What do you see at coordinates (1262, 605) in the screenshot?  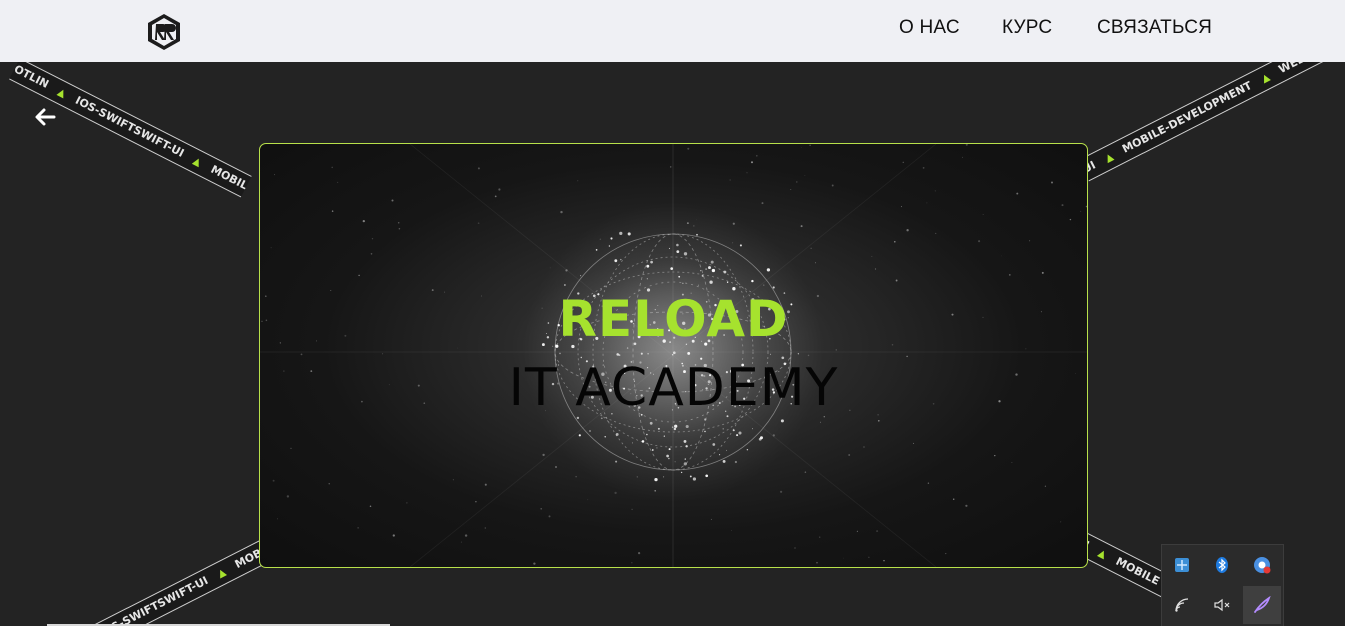 I see `feather-app-icon` at bounding box center [1262, 605].